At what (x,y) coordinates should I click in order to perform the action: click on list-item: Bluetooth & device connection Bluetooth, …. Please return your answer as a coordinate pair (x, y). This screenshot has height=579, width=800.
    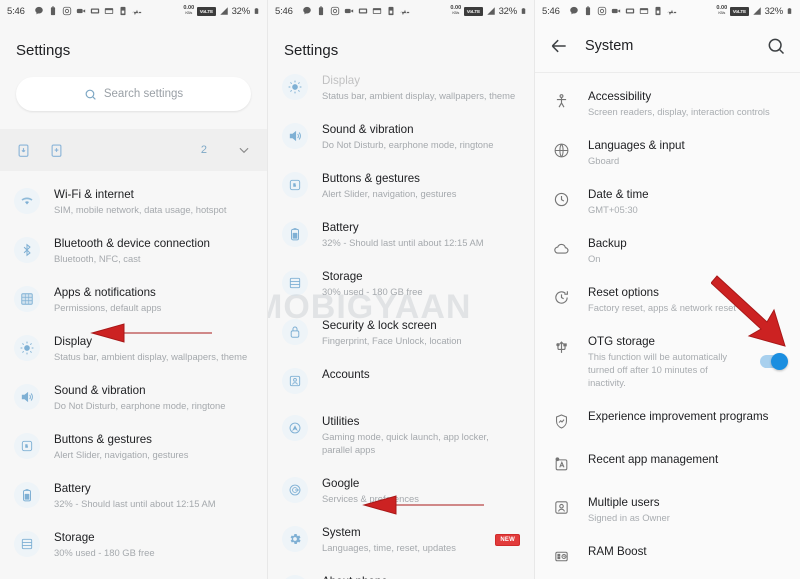
    Looking at the image, I should click on (133, 250).